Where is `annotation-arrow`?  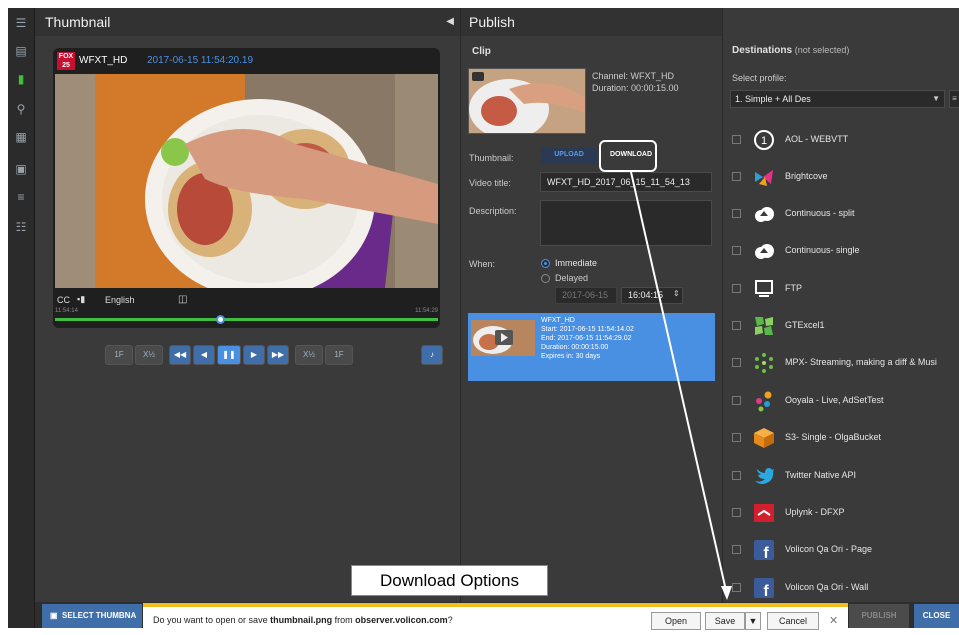
annotation-arrow is located at coordinates (681, 385).